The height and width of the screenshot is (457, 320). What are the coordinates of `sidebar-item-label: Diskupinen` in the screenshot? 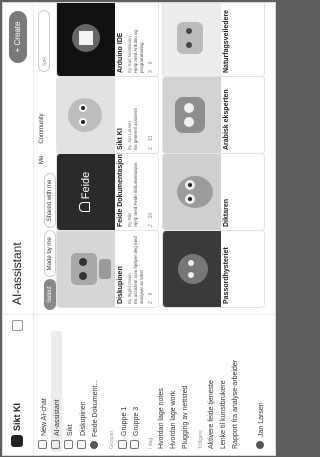 It's located at (83, 418).